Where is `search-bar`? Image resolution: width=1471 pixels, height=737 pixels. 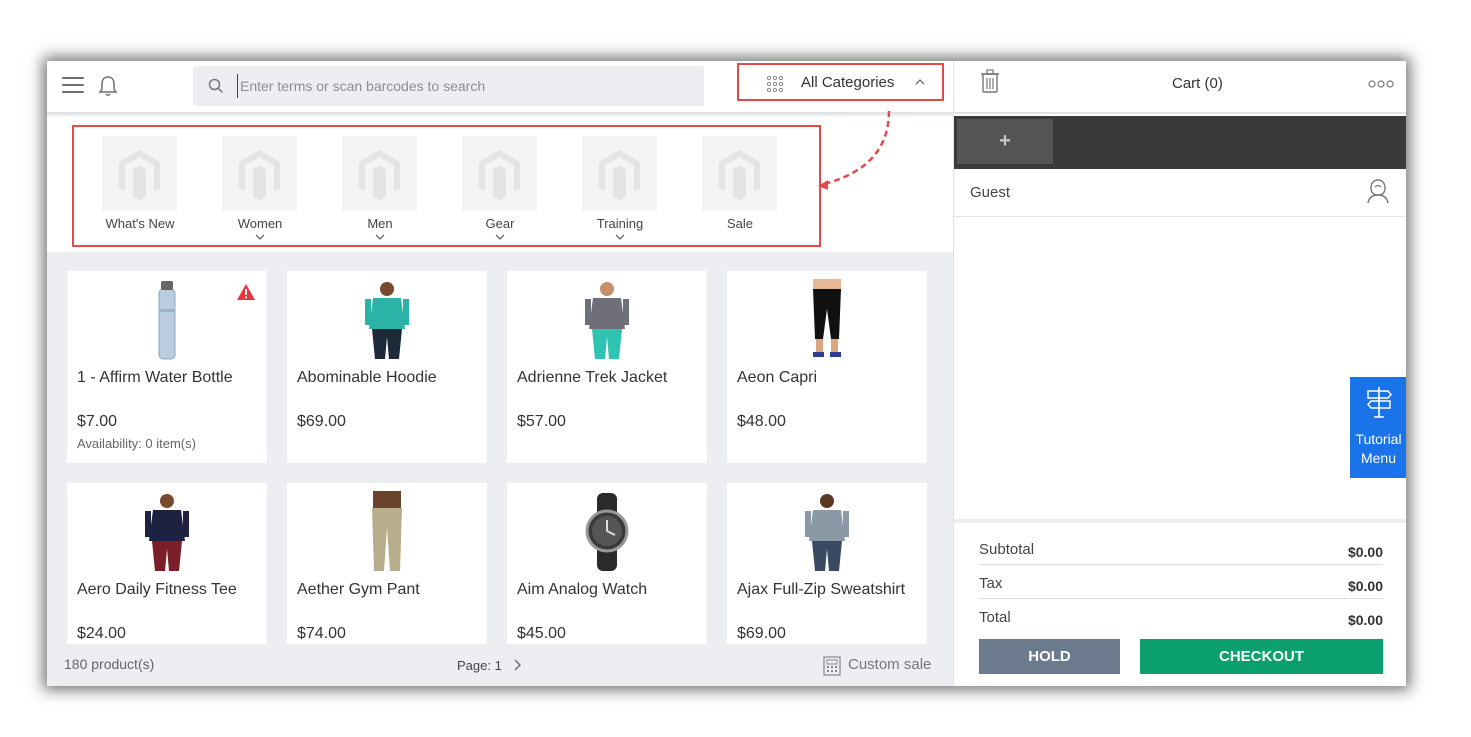 search-bar is located at coordinates (448, 86).